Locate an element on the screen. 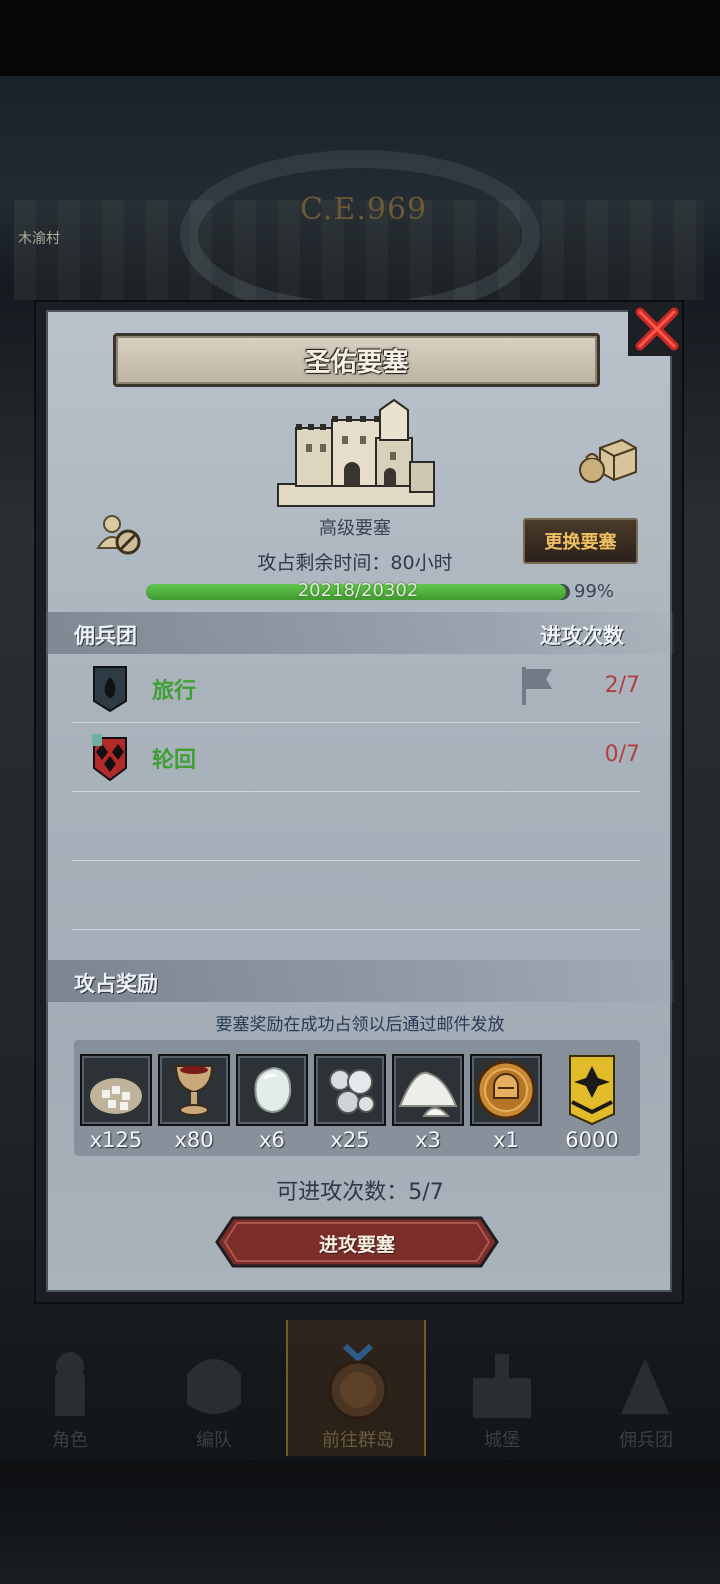 This screenshot has height=1584, width=720. pearl-stone-icon is located at coordinates (273, 1090).